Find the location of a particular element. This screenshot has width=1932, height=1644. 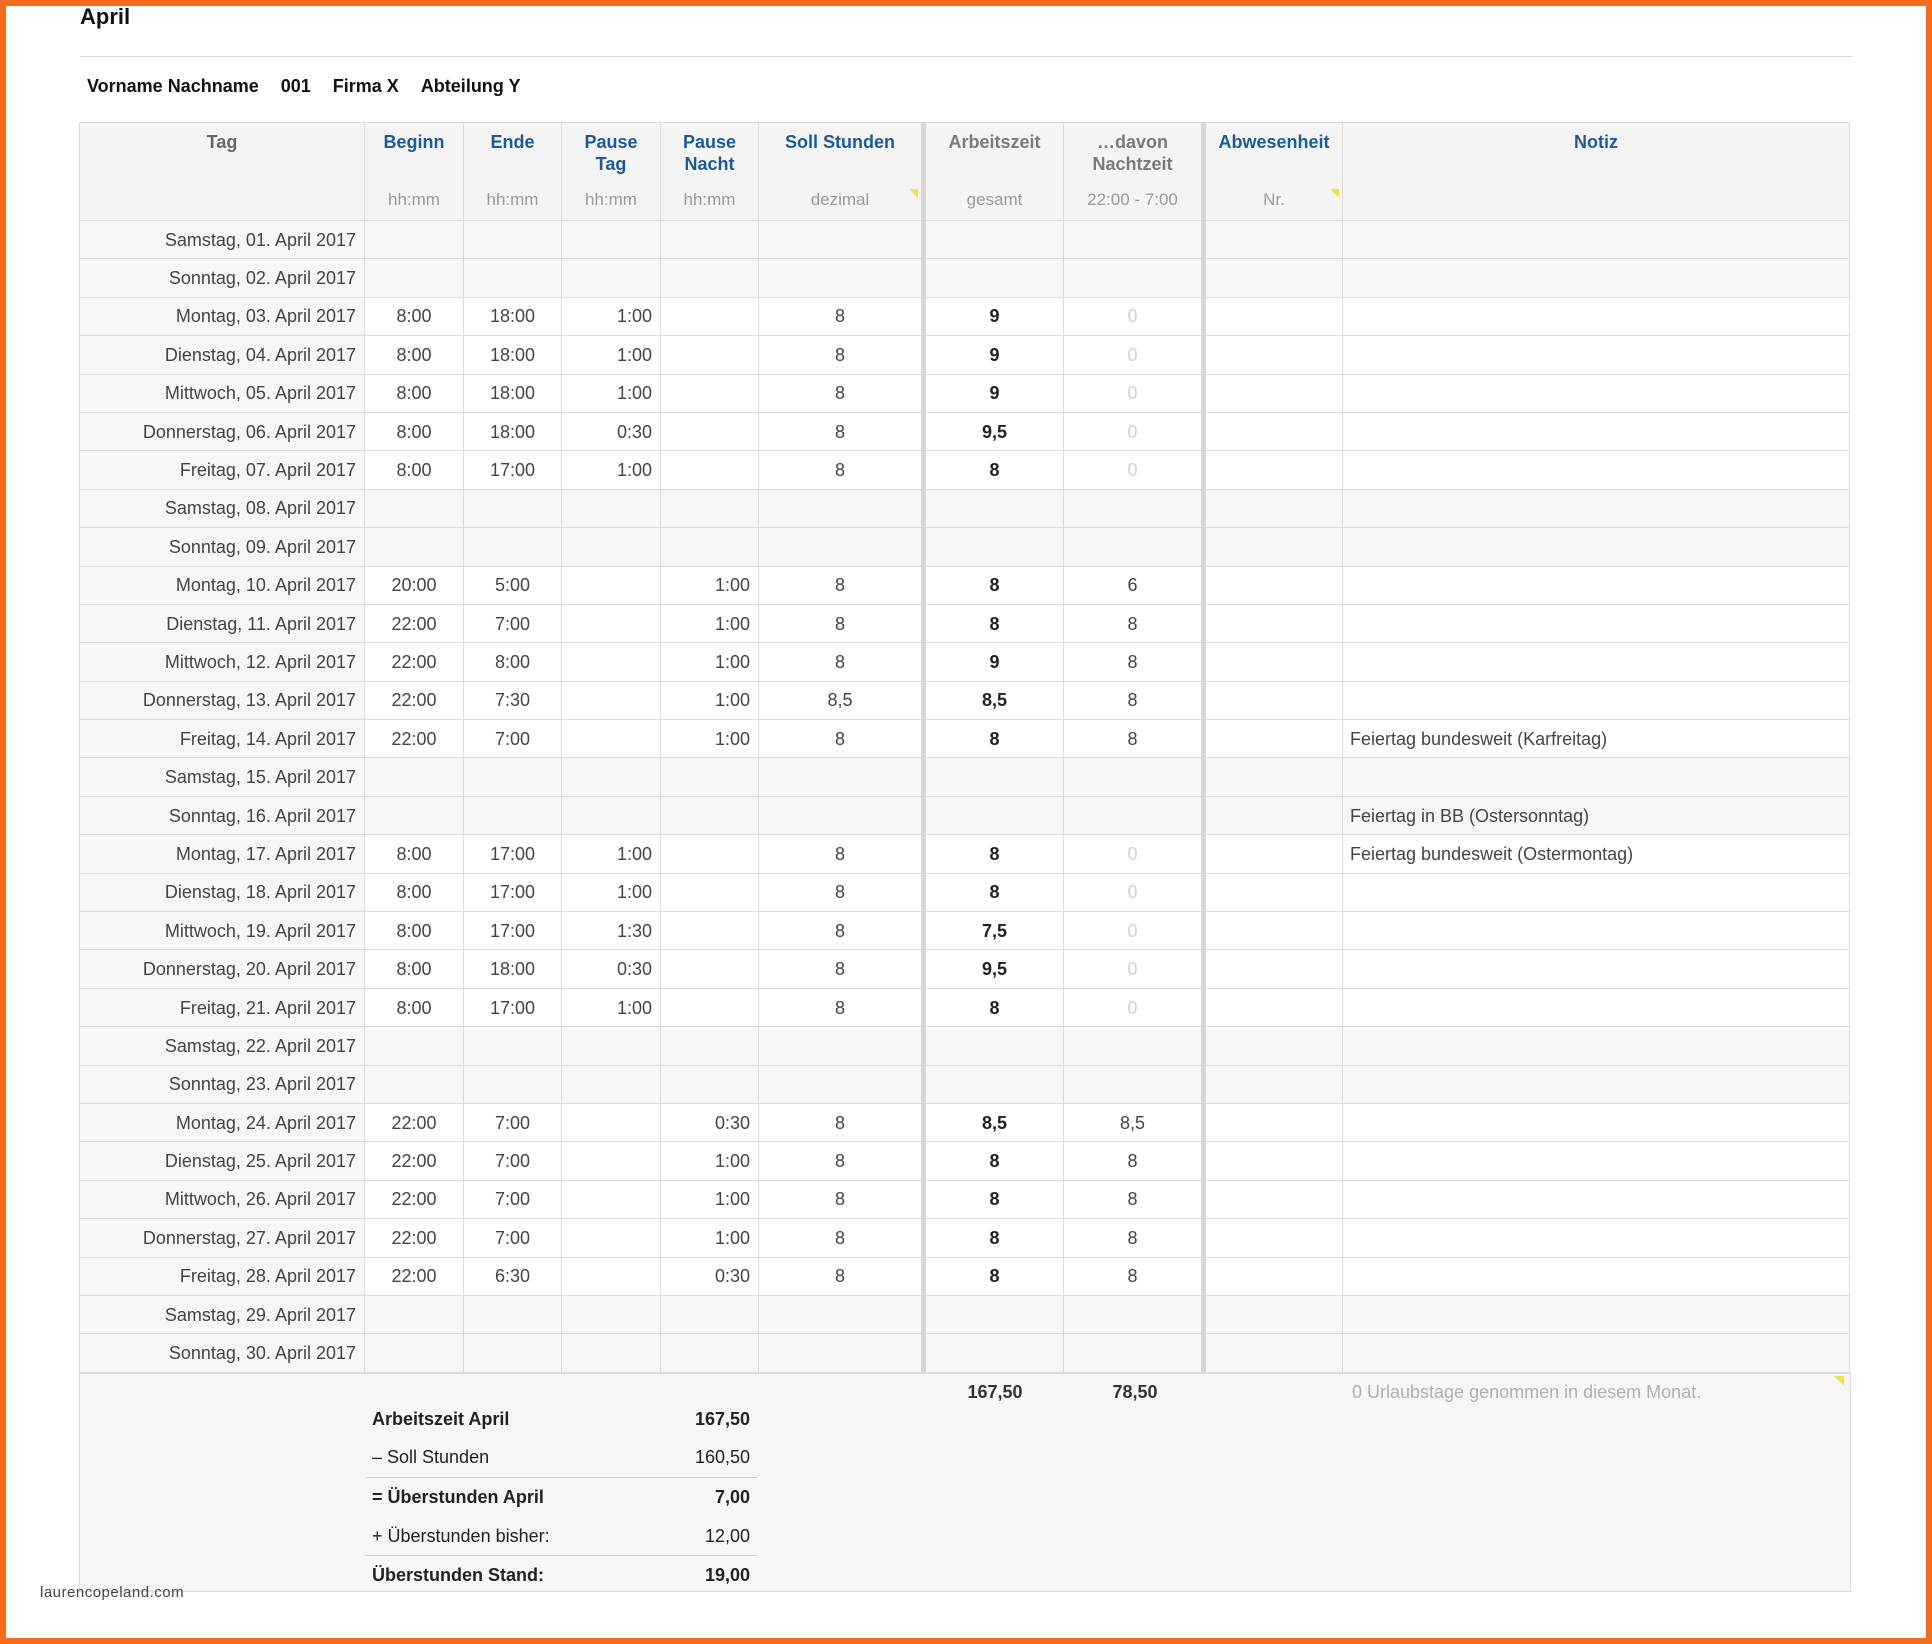

day-cell: Donnerstag, 06. April 2017 is located at coordinates (222, 431).